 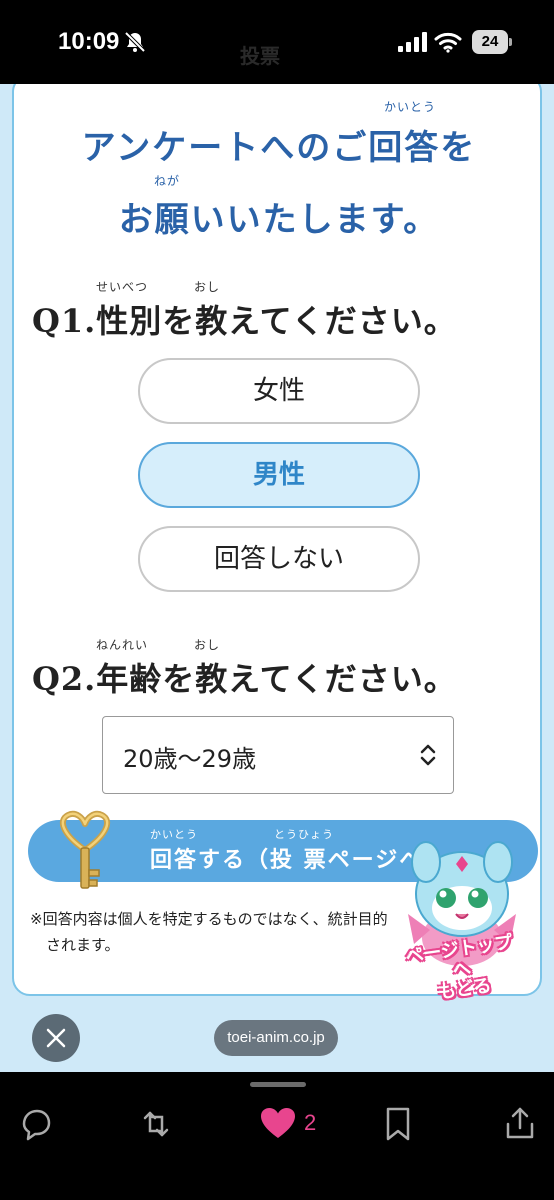 What do you see at coordinates (304, 834) in the screenshot?
I see `submit-ruby-touhyou: とうひょう` at bounding box center [304, 834].